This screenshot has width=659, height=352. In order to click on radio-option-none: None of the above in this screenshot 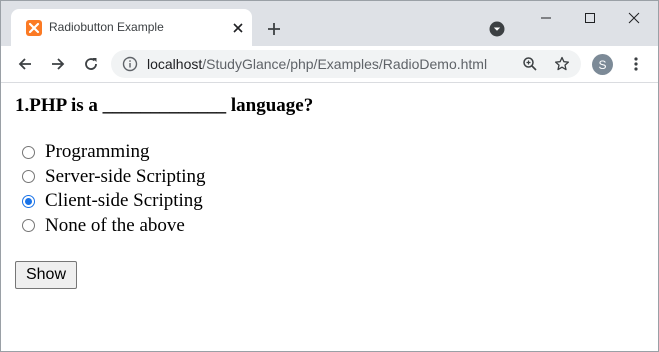, I will do `click(110, 226)`.